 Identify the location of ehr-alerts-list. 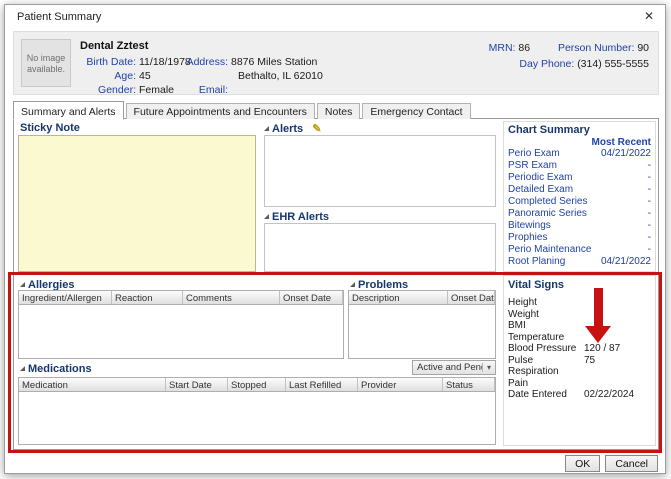
(380, 247).